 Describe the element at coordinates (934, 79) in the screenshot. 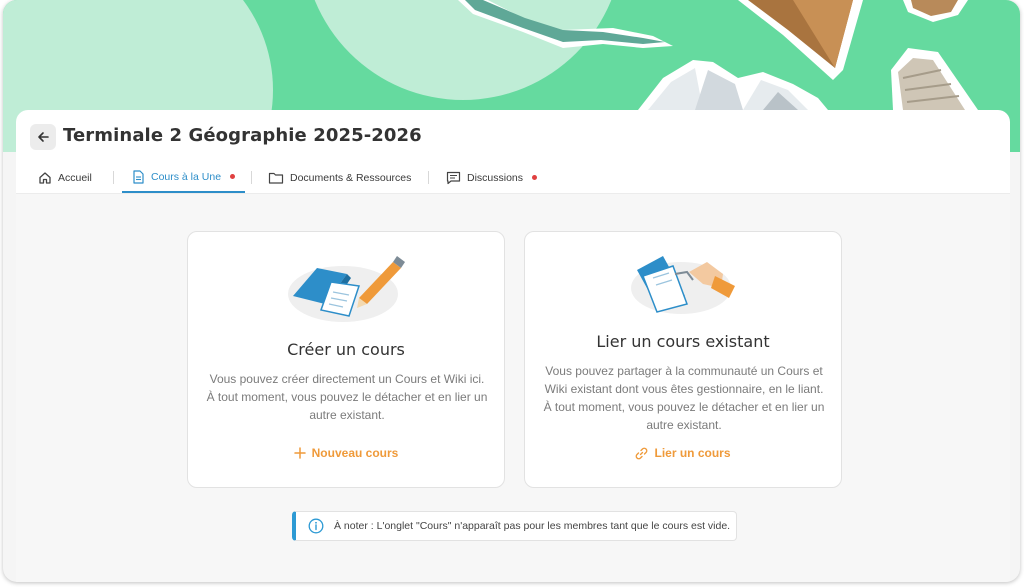

I see `leaning-tower-image` at that location.